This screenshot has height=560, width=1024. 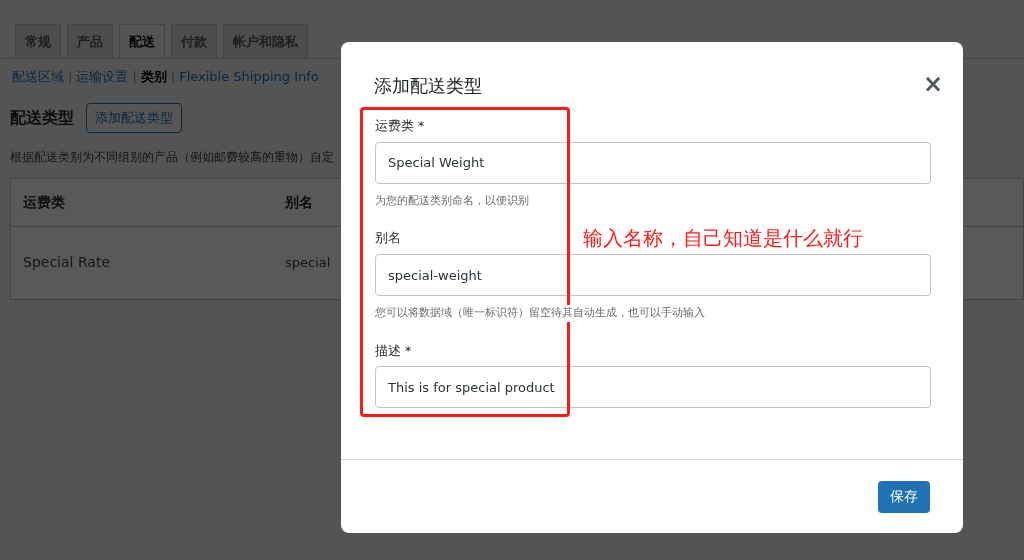 I want to click on subnav-link: 配送区域, so click(x=38, y=77).